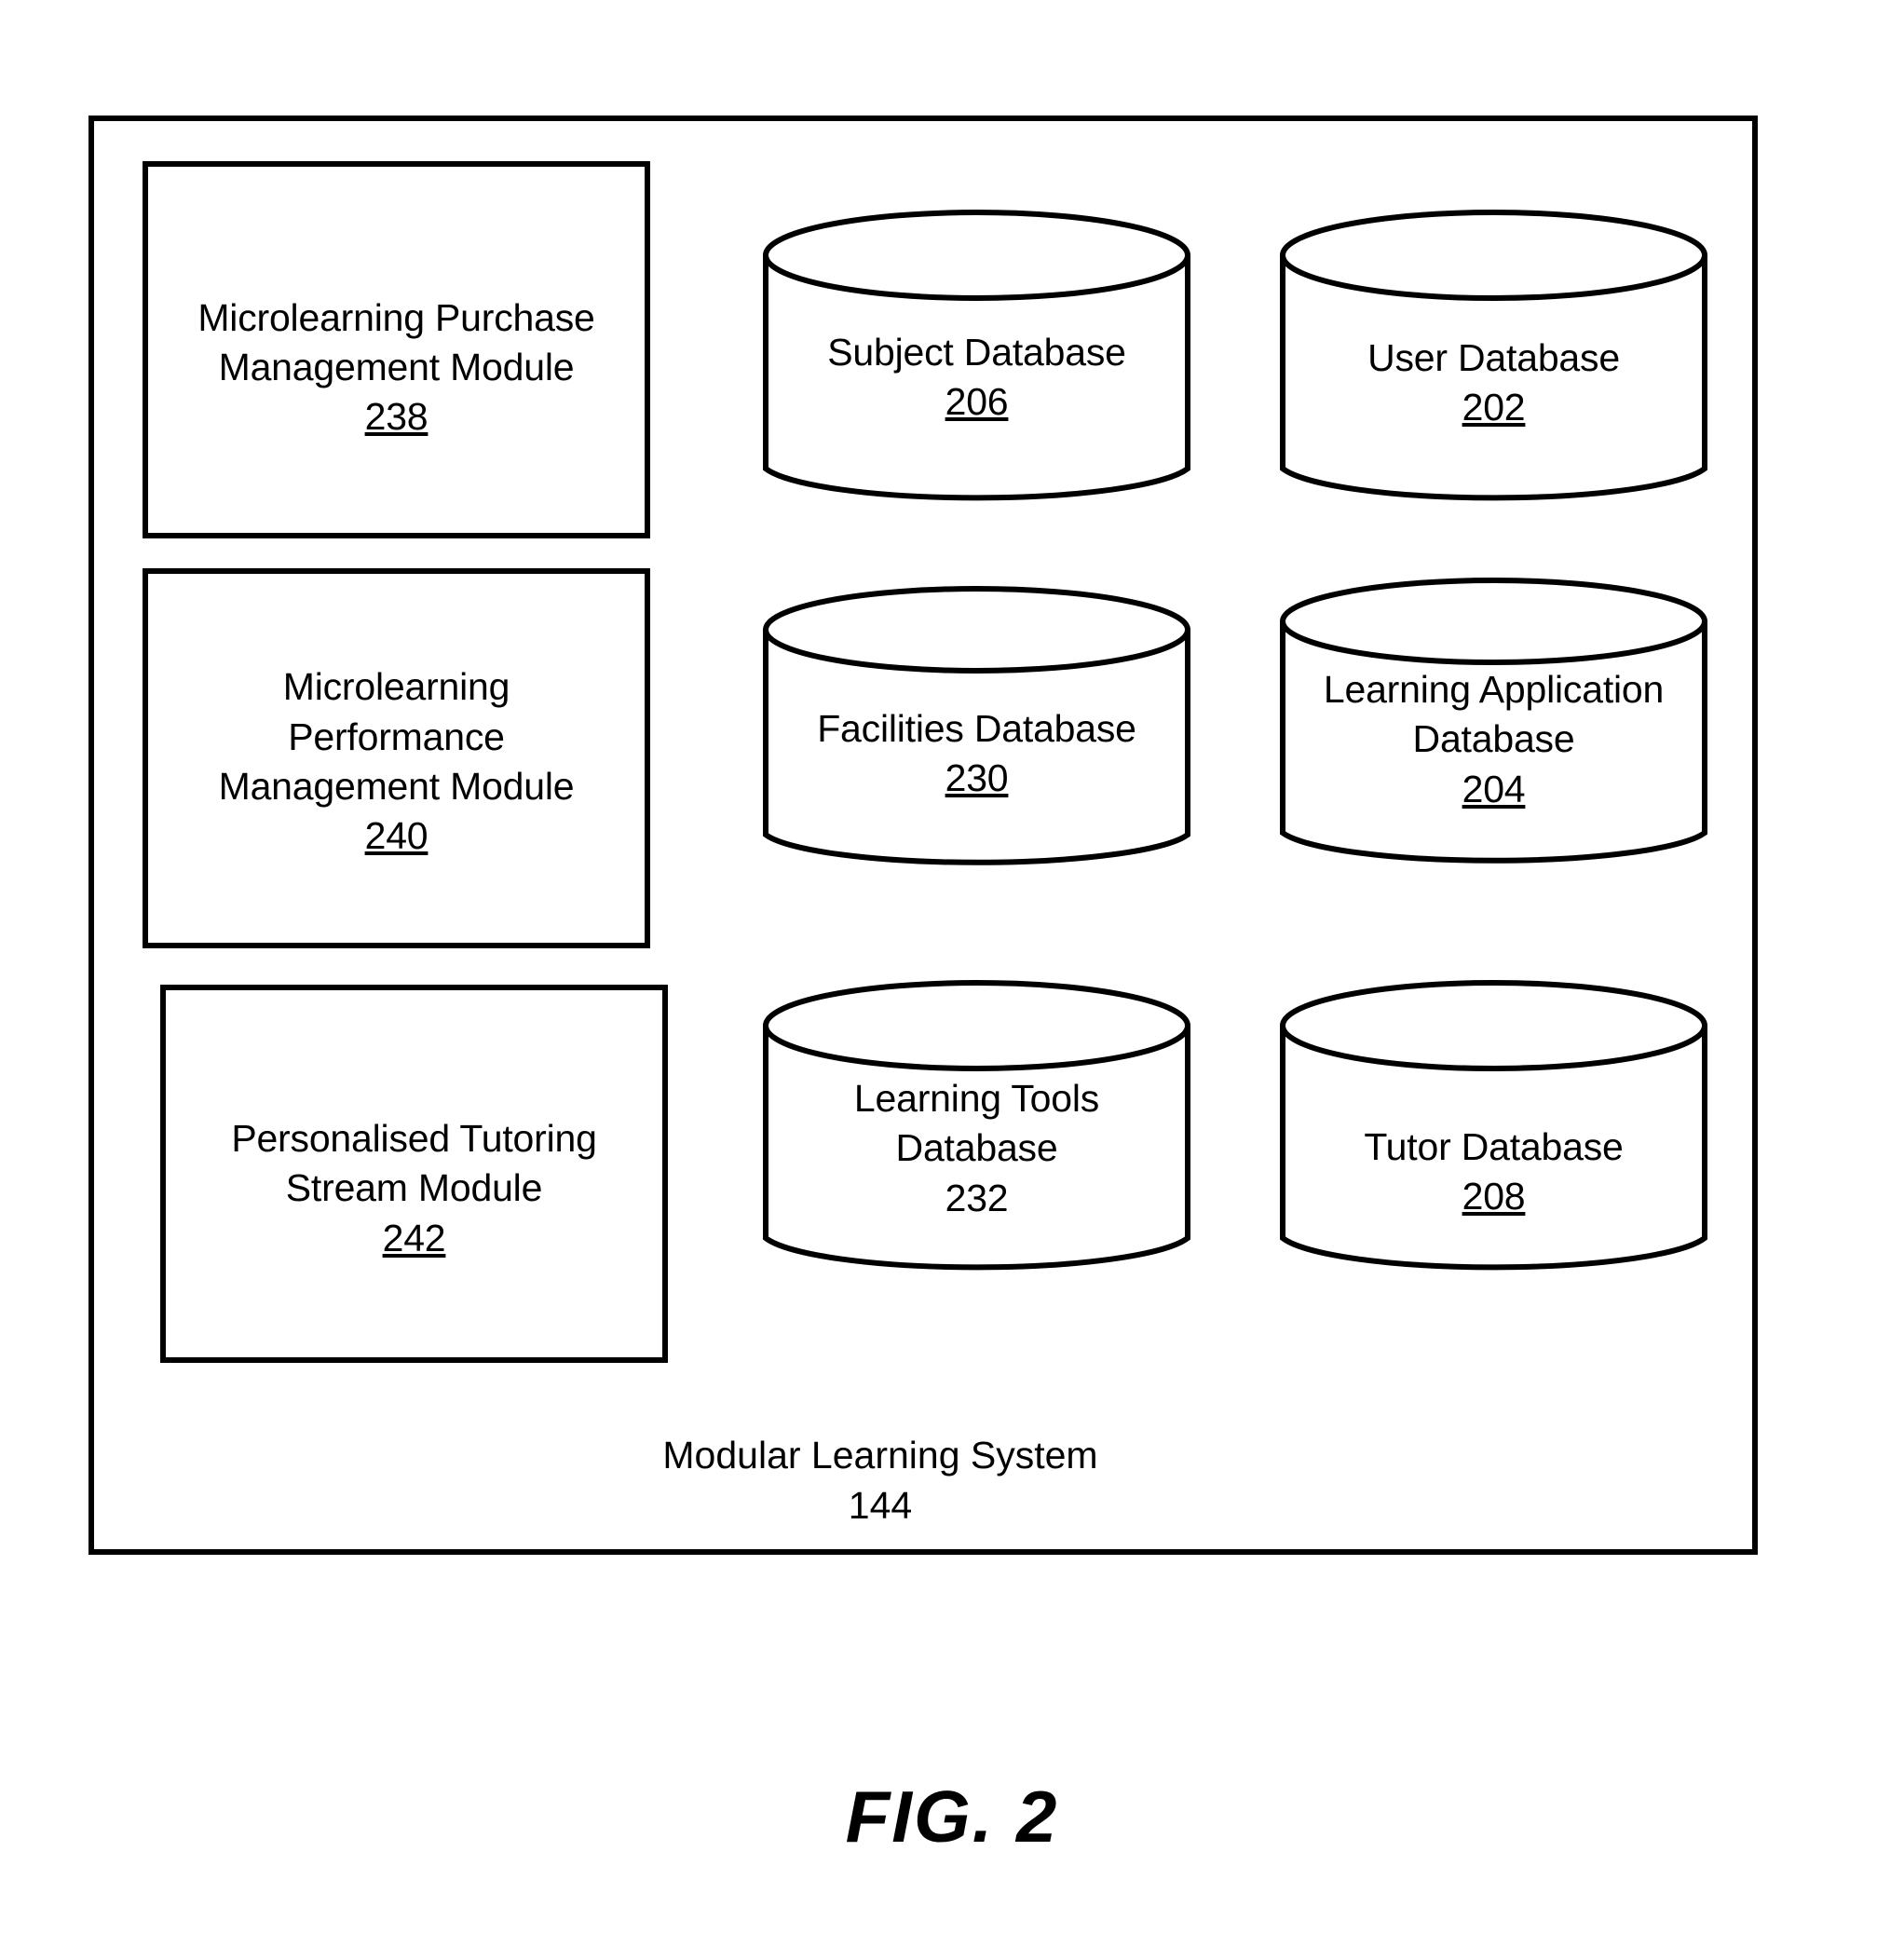  I want to click on database-cylinder-tutor: Tutor Database 208, so click(1493, 1127).